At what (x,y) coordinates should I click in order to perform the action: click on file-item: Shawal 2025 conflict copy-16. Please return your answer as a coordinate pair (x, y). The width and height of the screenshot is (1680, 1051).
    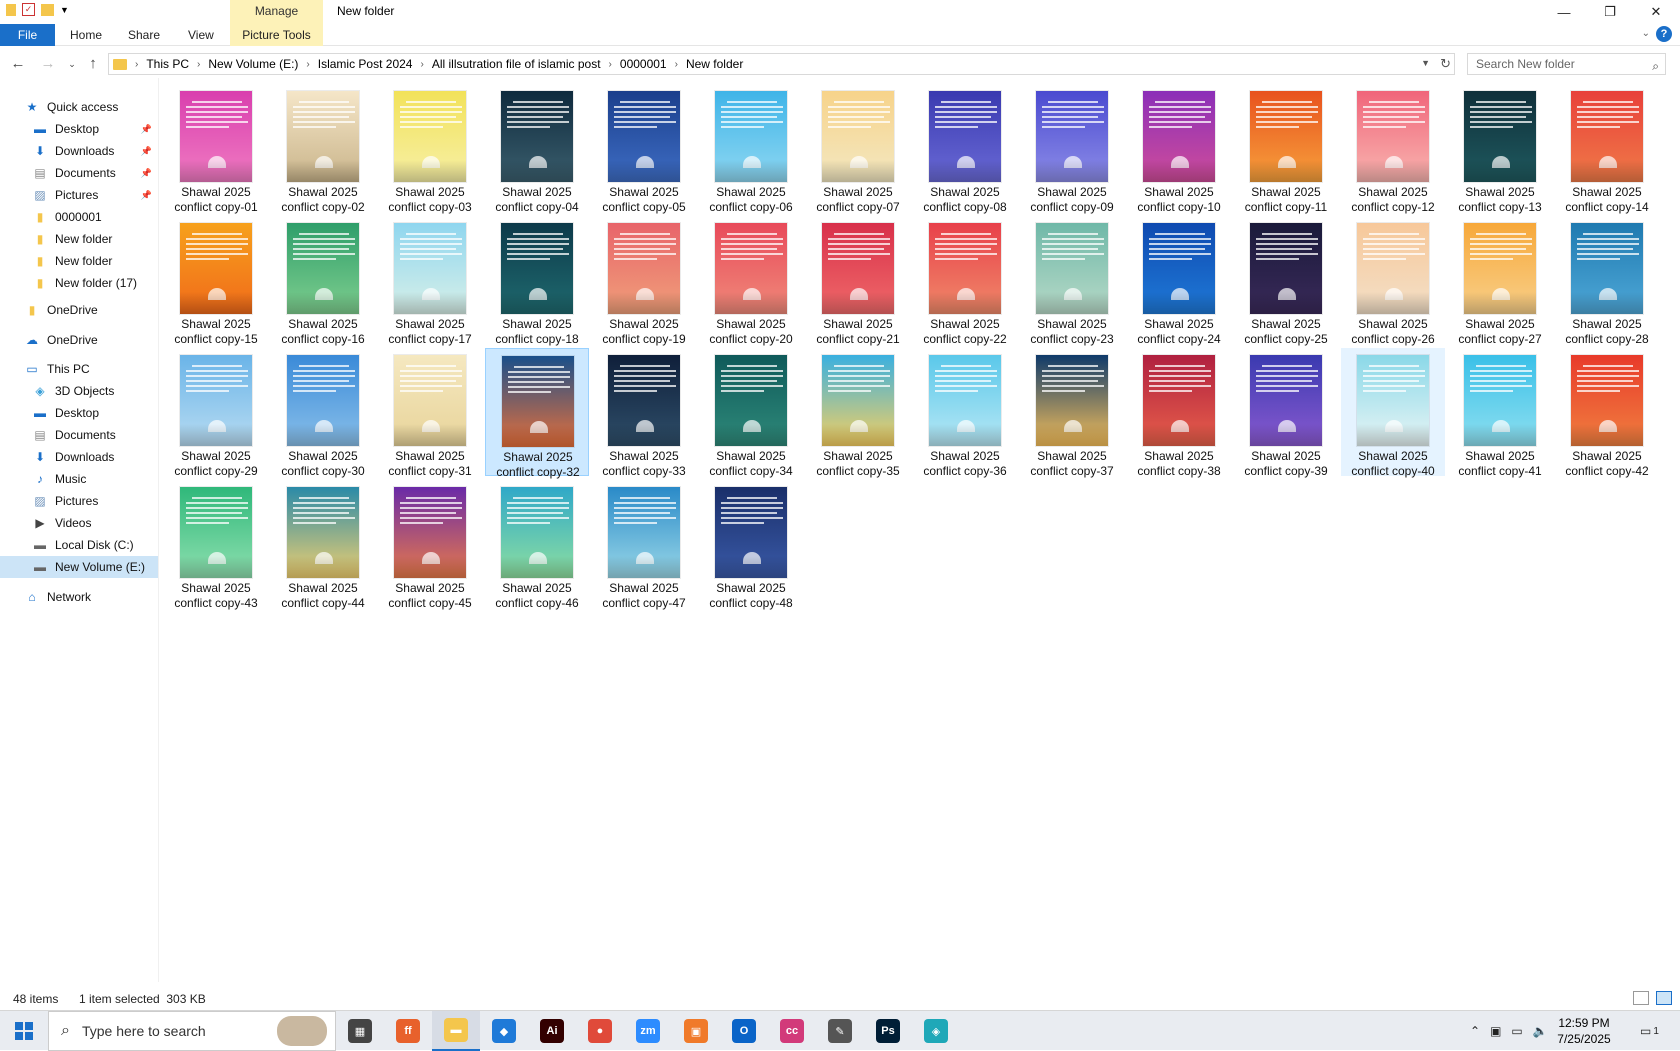
    Looking at the image, I should click on (323, 281).